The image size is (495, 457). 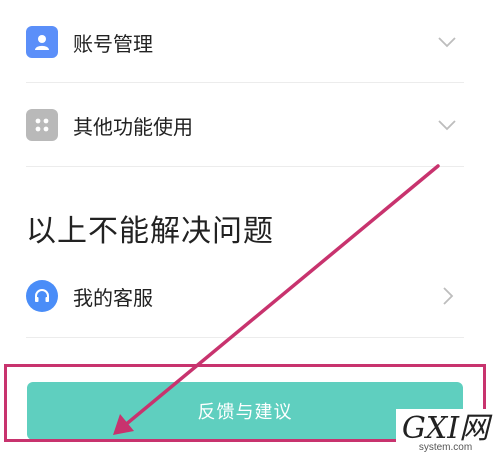 I want to click on headset-icon, so click(x=42, y=296).